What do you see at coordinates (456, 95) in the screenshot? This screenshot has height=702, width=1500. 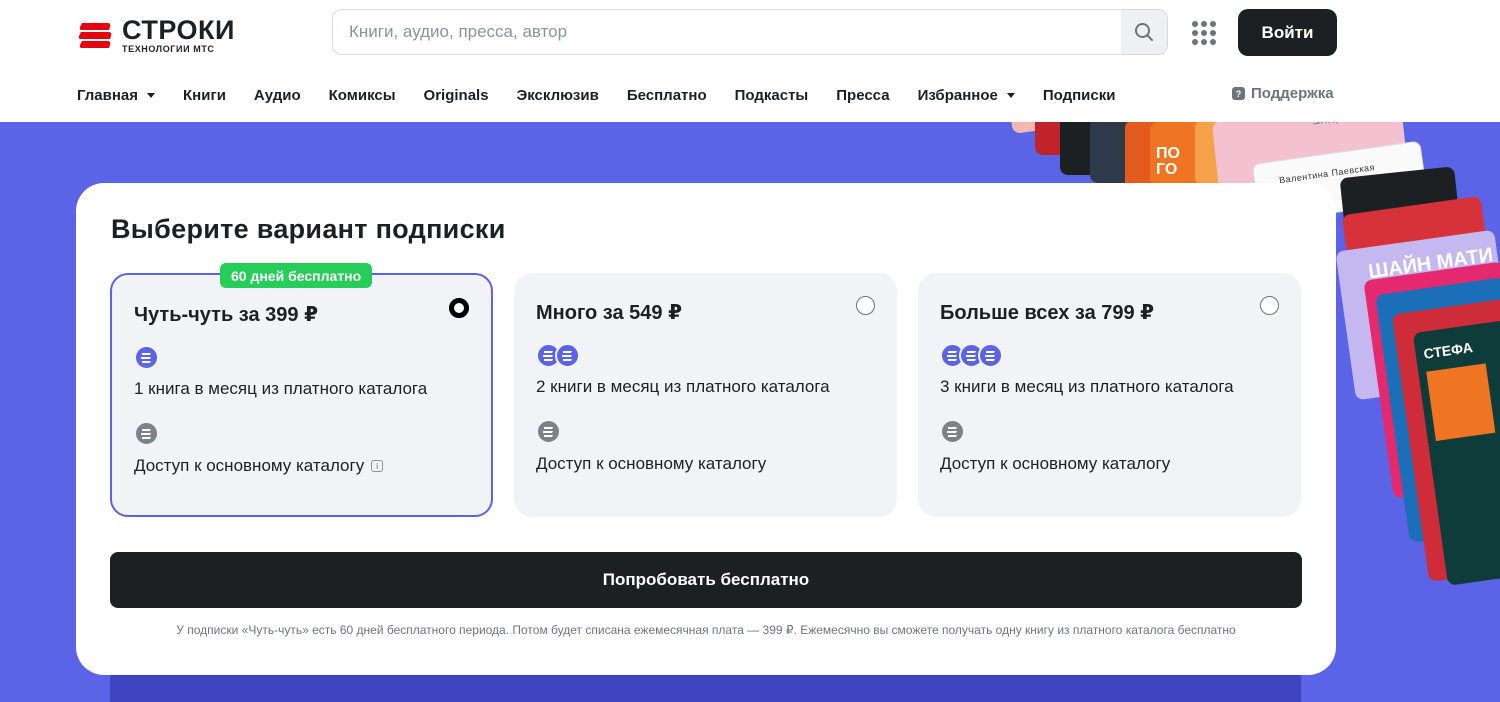 I see `nav-item-originals: Originals` at bounding box center [456, 95].